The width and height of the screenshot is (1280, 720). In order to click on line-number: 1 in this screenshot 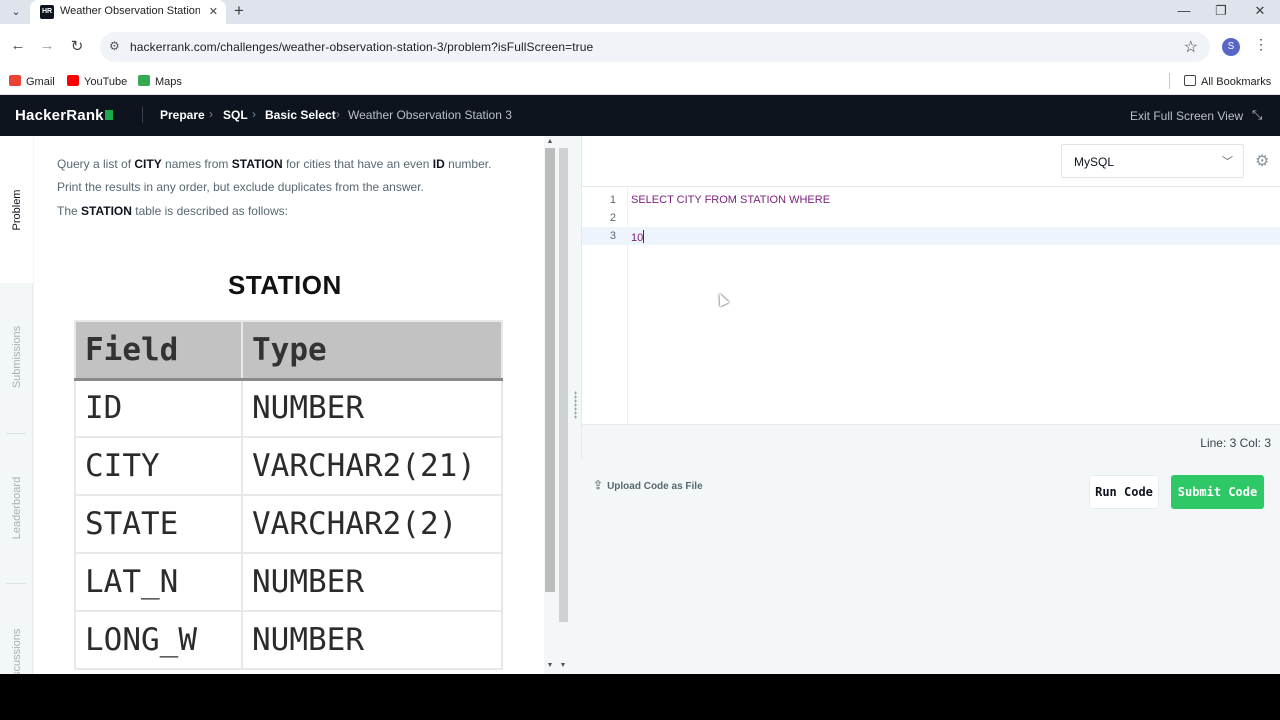, I will do `click(612, 200)`.